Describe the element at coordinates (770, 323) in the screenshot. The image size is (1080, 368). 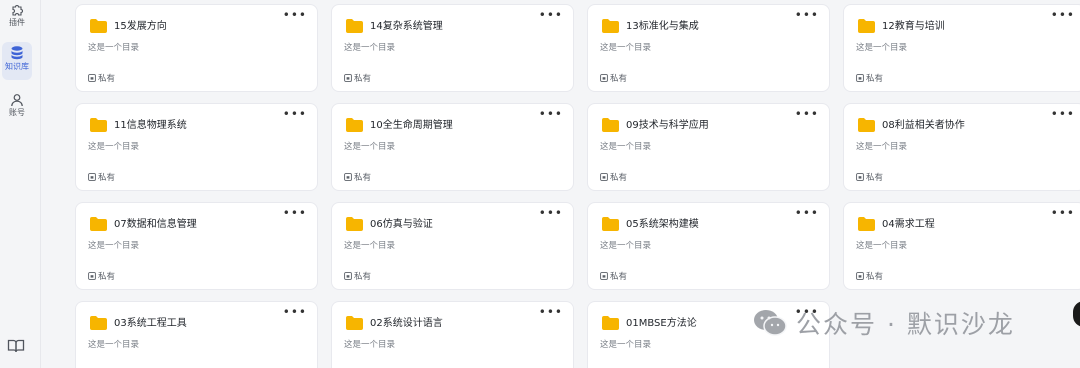
I see `wechat-icon` at that location.